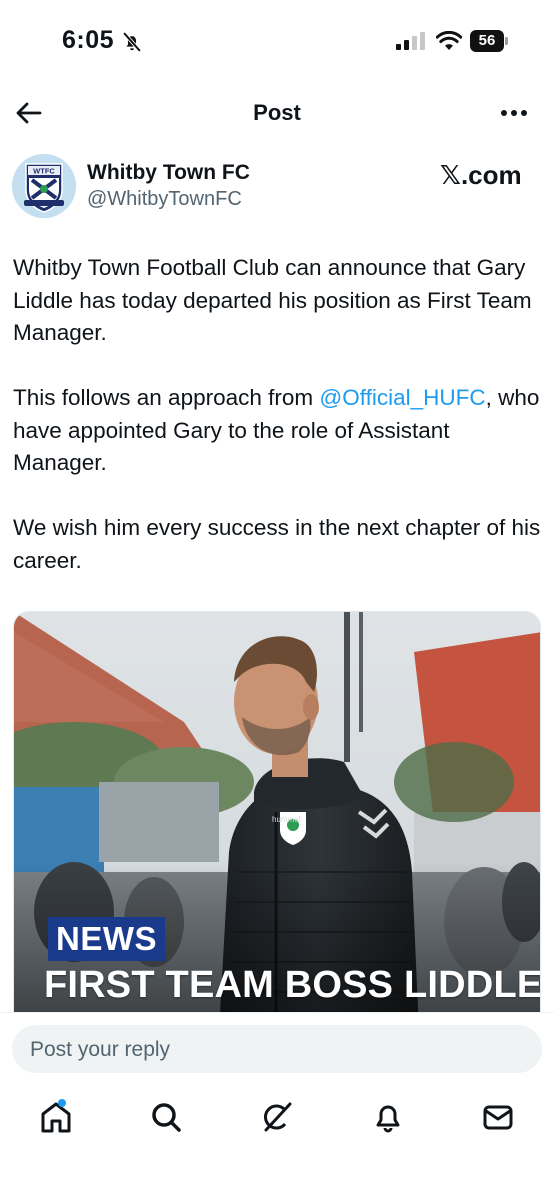 This screenshot has height=1200, width=554. What do you see at coordinates (292, 985) in the screenshot?
I see `image-headline: FIRST TEAM BOSS LIDDLE` at bounding box center [292, 985].